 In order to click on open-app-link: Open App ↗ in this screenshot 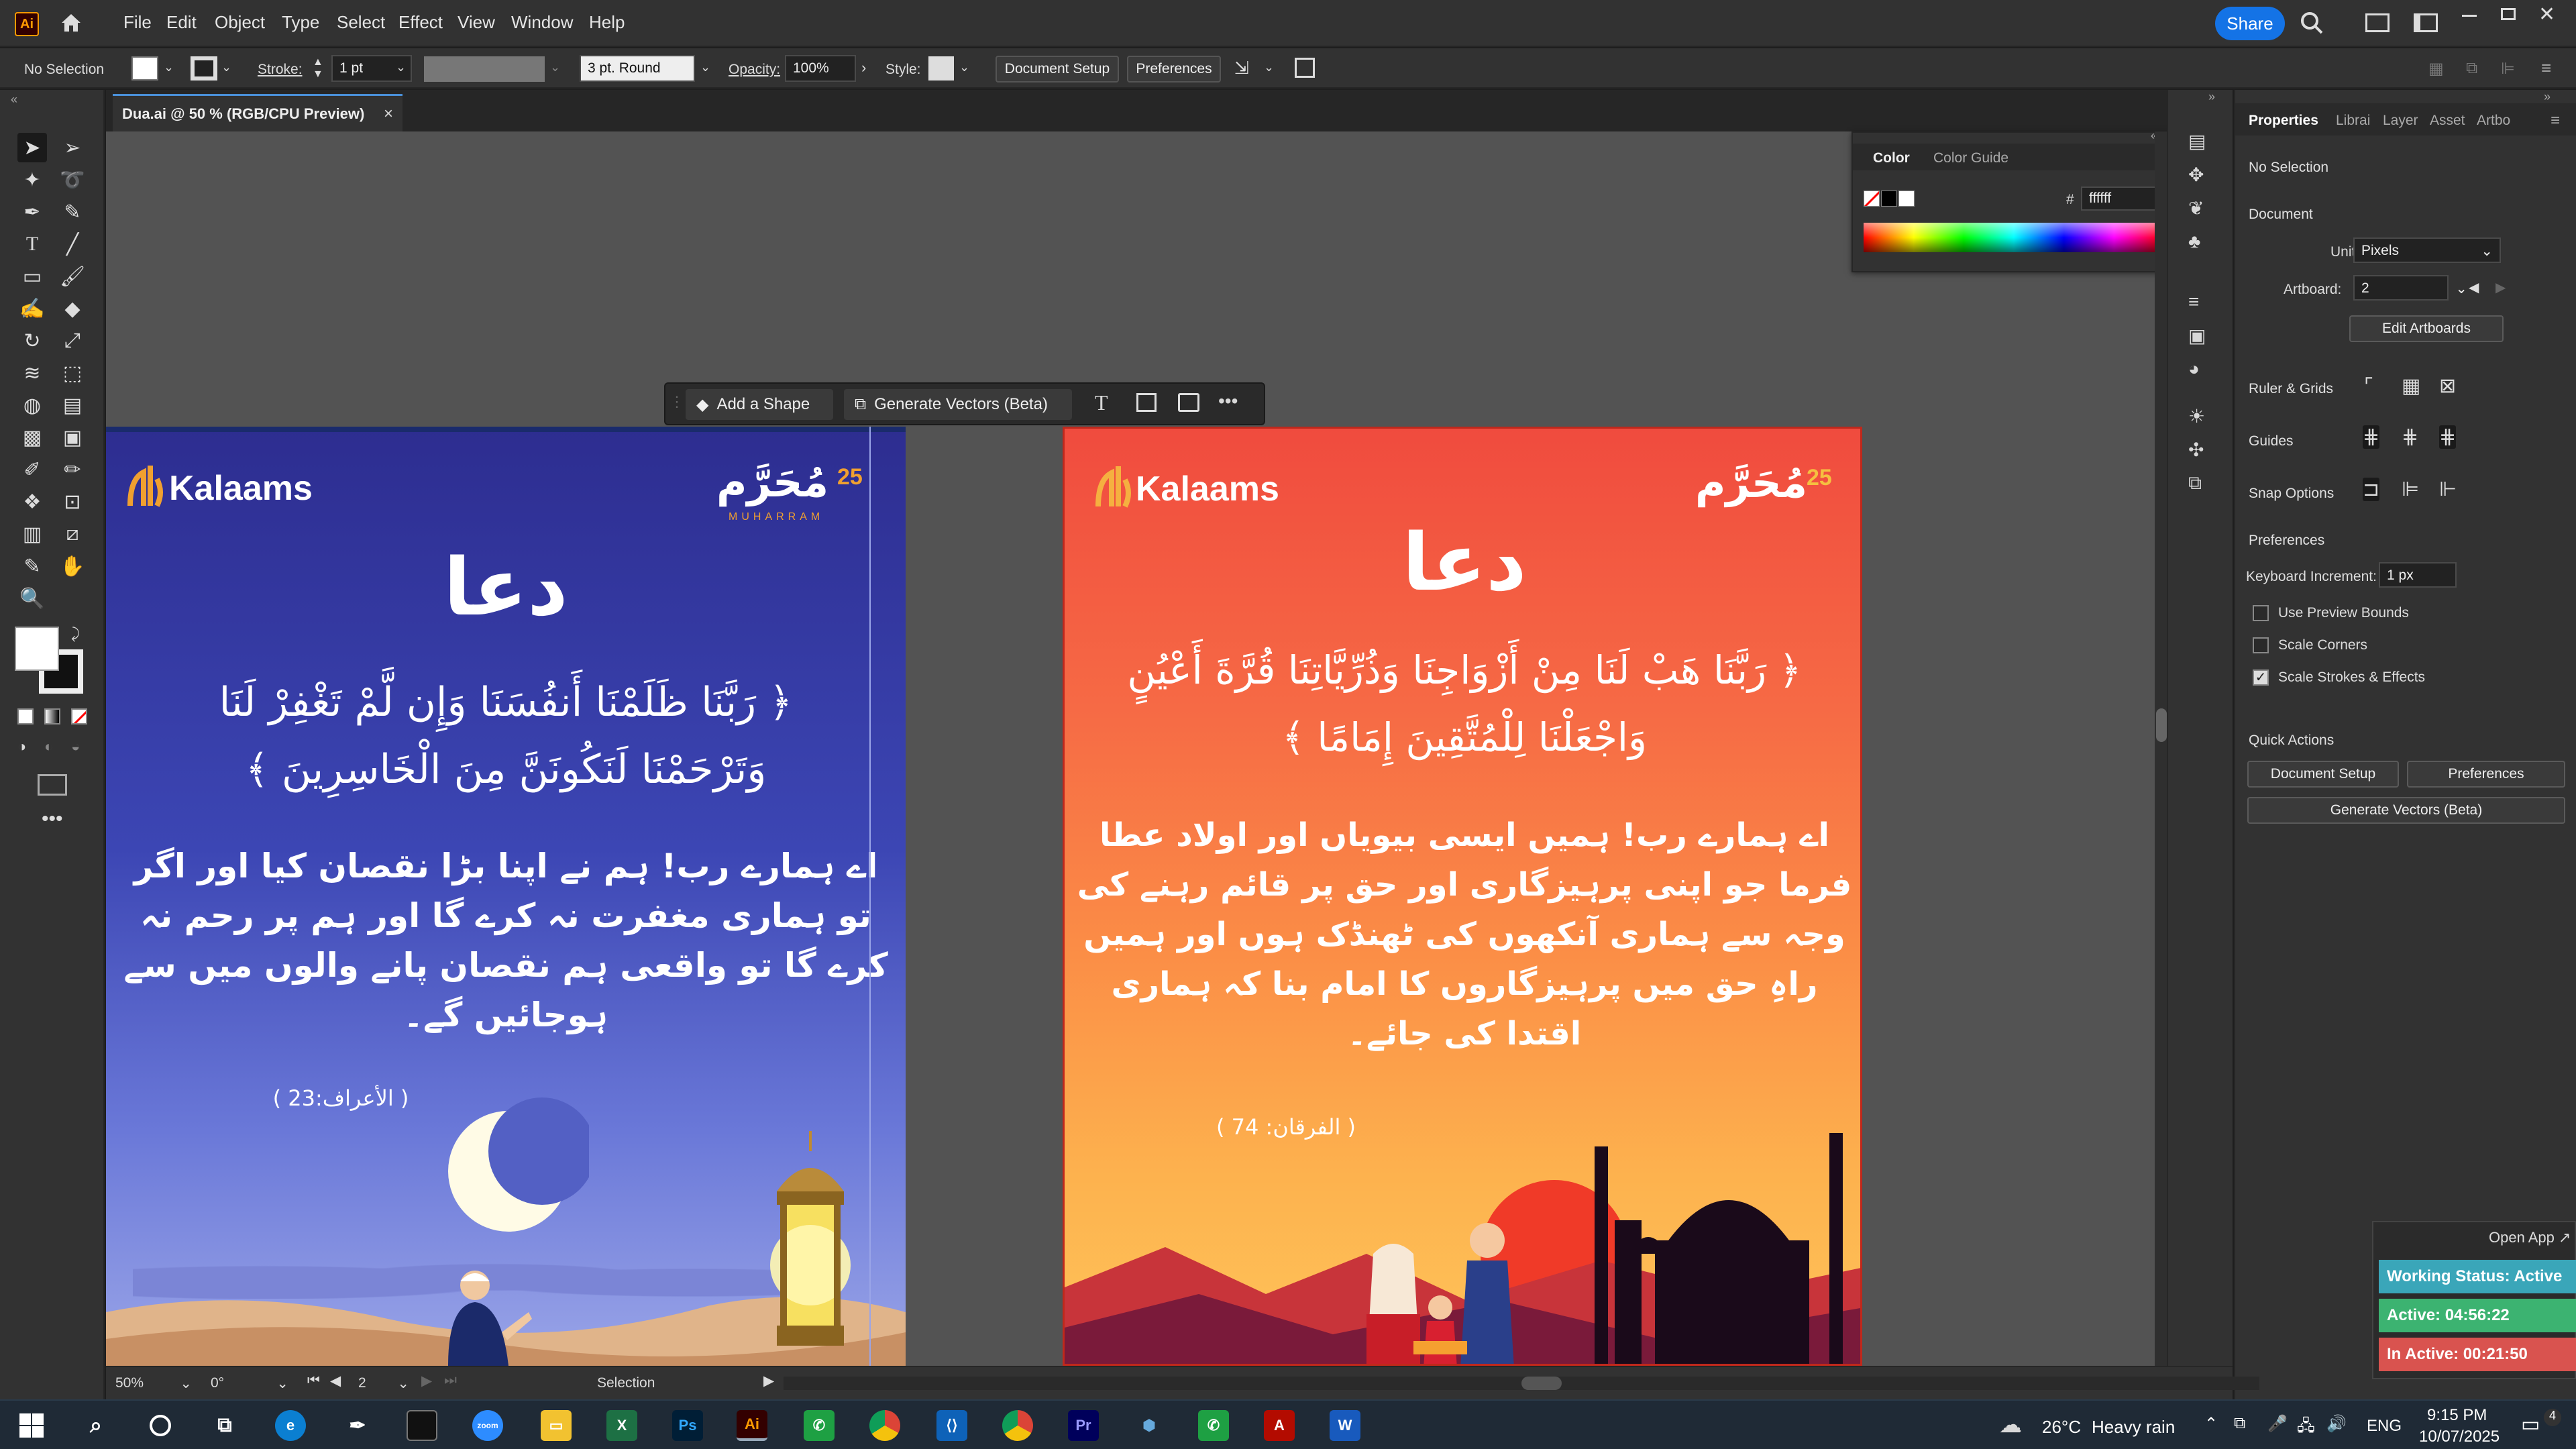, I will do `click(2530, 1237)`.